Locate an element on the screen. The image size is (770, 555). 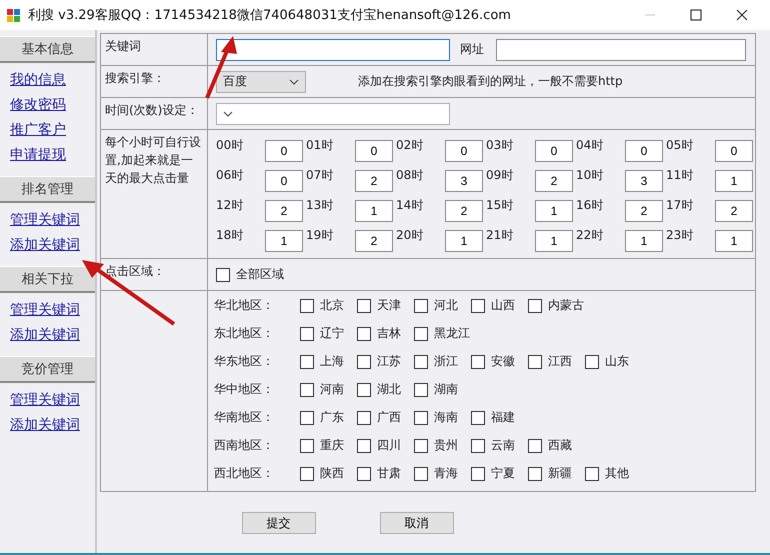
hour-label: 00时 is located at coordinates (230, 145).